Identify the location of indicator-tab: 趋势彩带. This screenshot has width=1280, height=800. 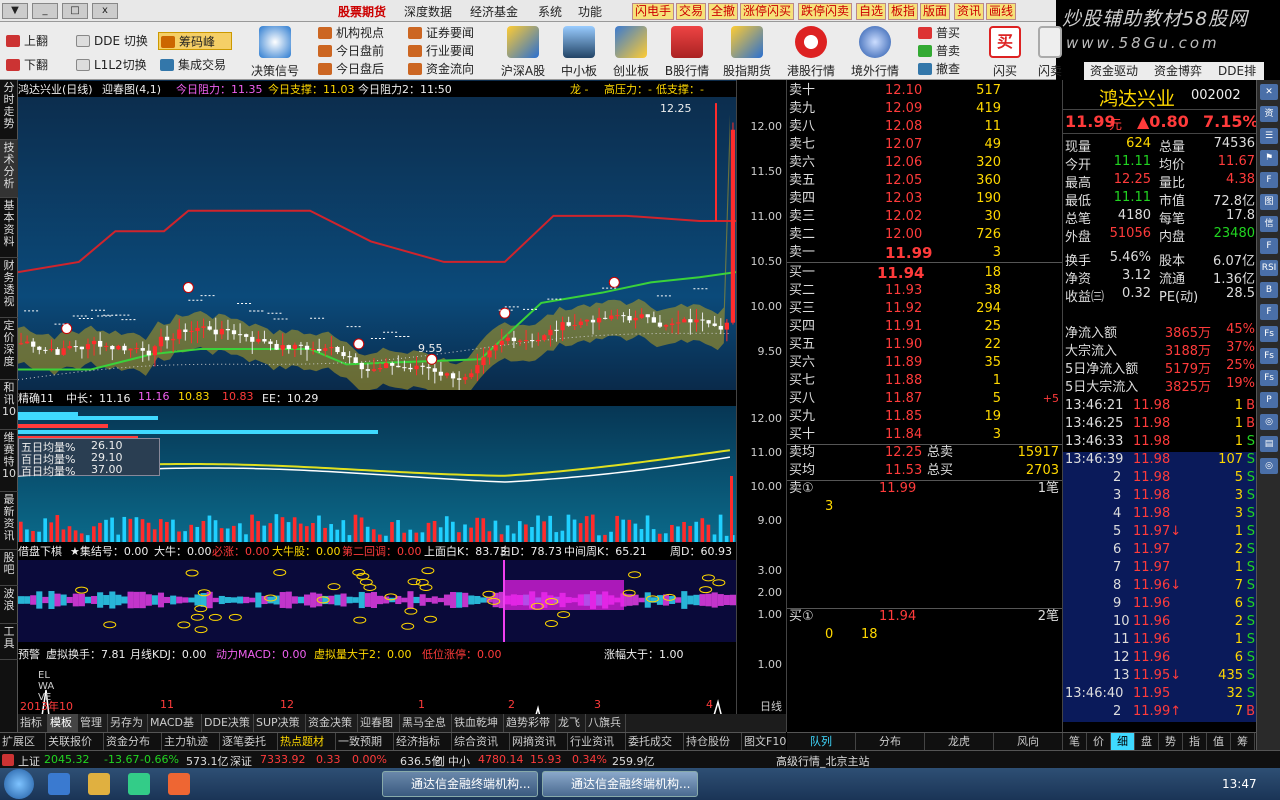
(530, 723).